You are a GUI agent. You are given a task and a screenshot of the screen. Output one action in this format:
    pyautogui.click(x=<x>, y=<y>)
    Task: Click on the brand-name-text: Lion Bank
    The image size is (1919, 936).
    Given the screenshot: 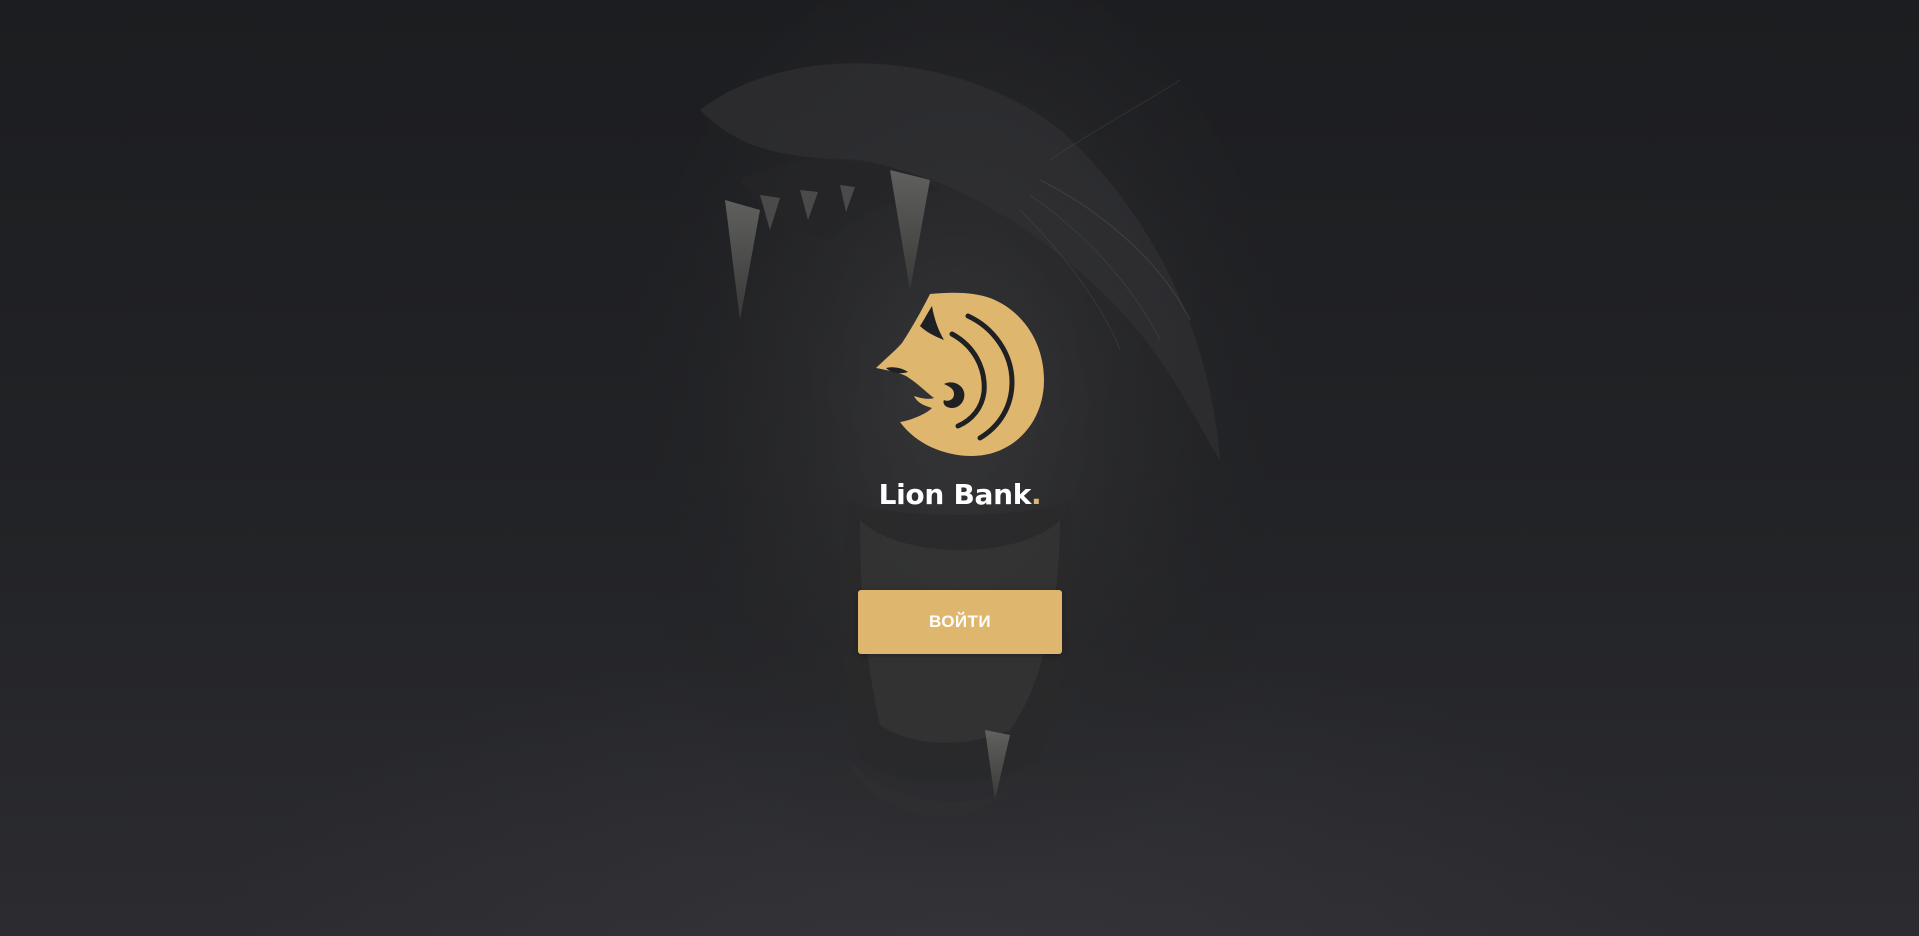 What is the action you would take?
    pyautogui.click(x=955, y=494)
    